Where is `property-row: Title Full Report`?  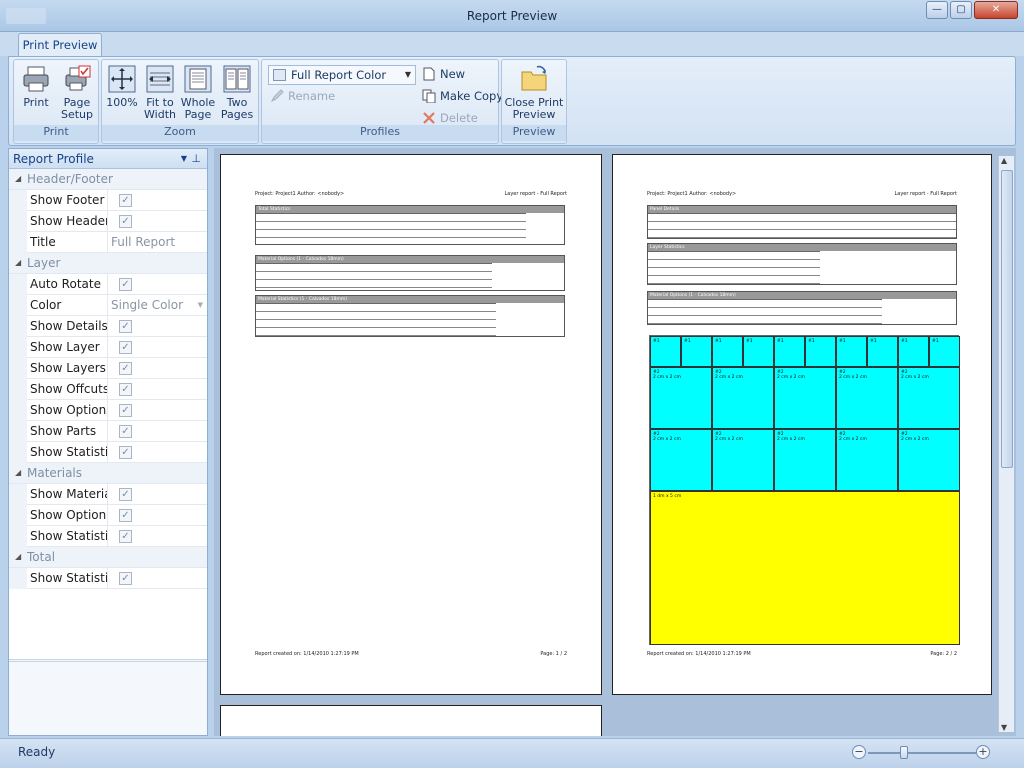
property-row: Title Full Report is located at coordinates (108, 242).